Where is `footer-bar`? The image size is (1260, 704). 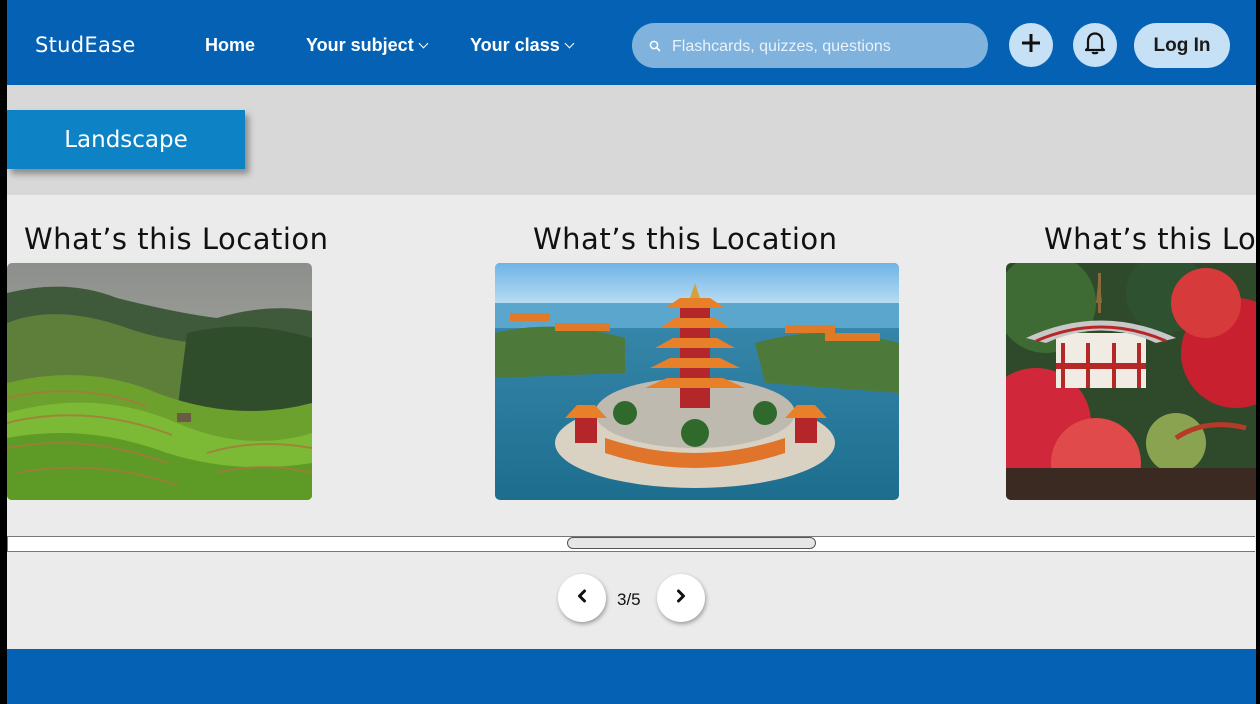 footer-bar is located at coordinates (631, 676).